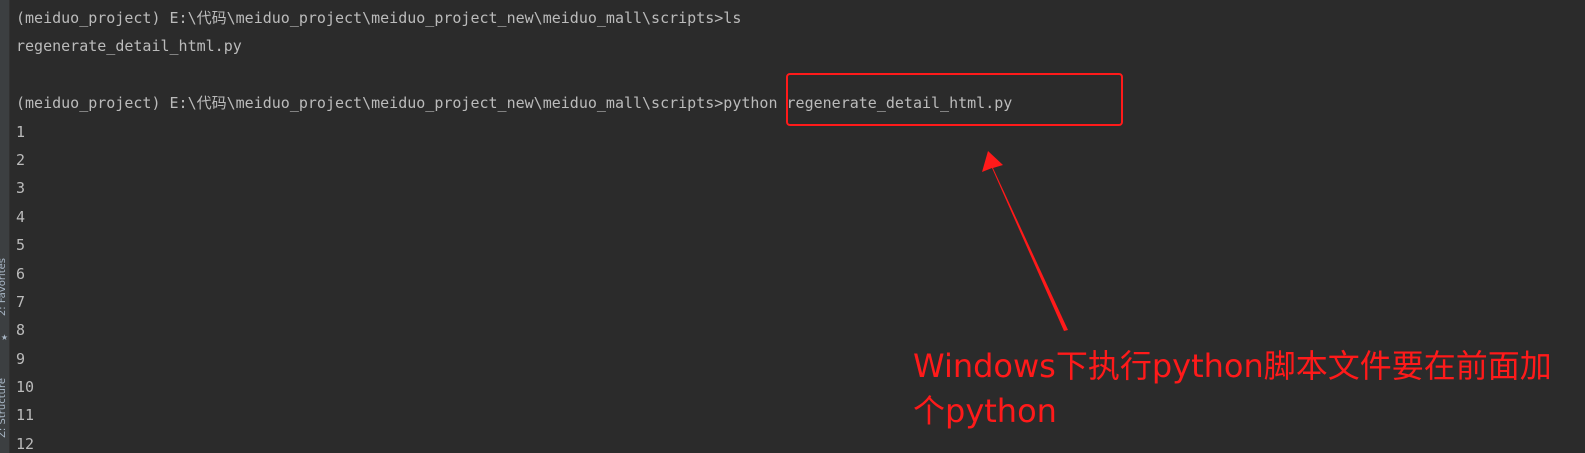 This screenshot has width=1585, height=453. What do you see at coordinates (21, 273) in the screenshot?
I see `terminal-line: 6` at bounding box center [21, 273].